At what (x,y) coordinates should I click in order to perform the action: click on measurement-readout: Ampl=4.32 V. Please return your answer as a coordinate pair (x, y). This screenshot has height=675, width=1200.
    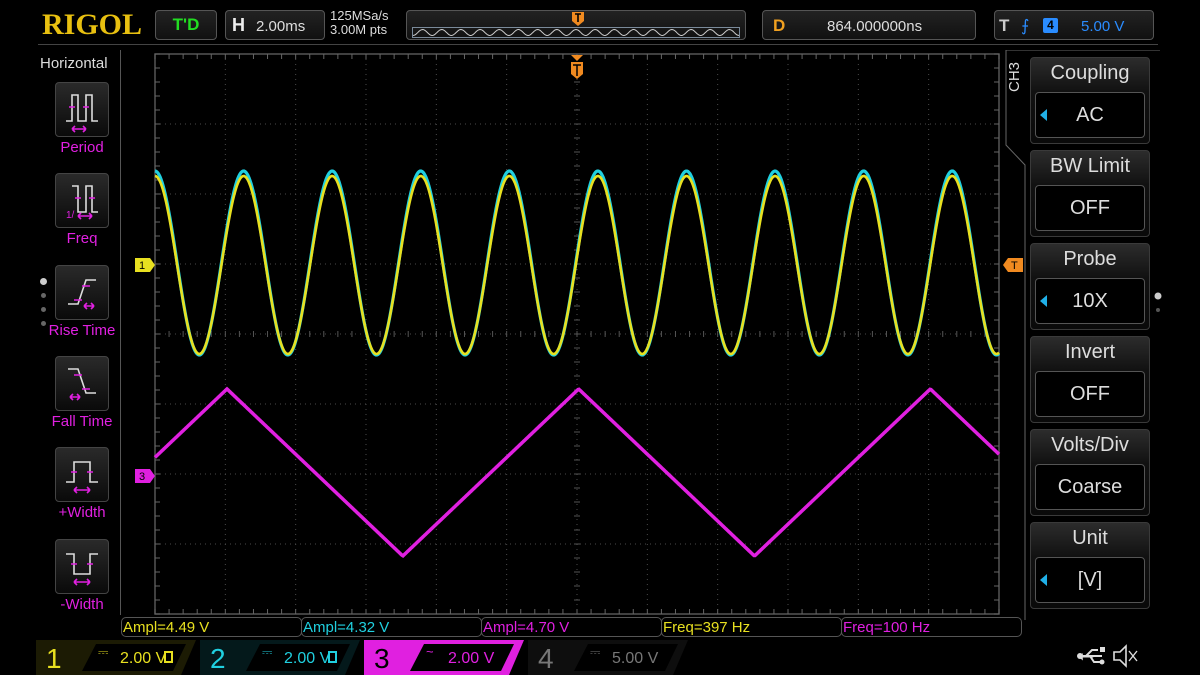
    Looking at the image, I should click on (391, 627).